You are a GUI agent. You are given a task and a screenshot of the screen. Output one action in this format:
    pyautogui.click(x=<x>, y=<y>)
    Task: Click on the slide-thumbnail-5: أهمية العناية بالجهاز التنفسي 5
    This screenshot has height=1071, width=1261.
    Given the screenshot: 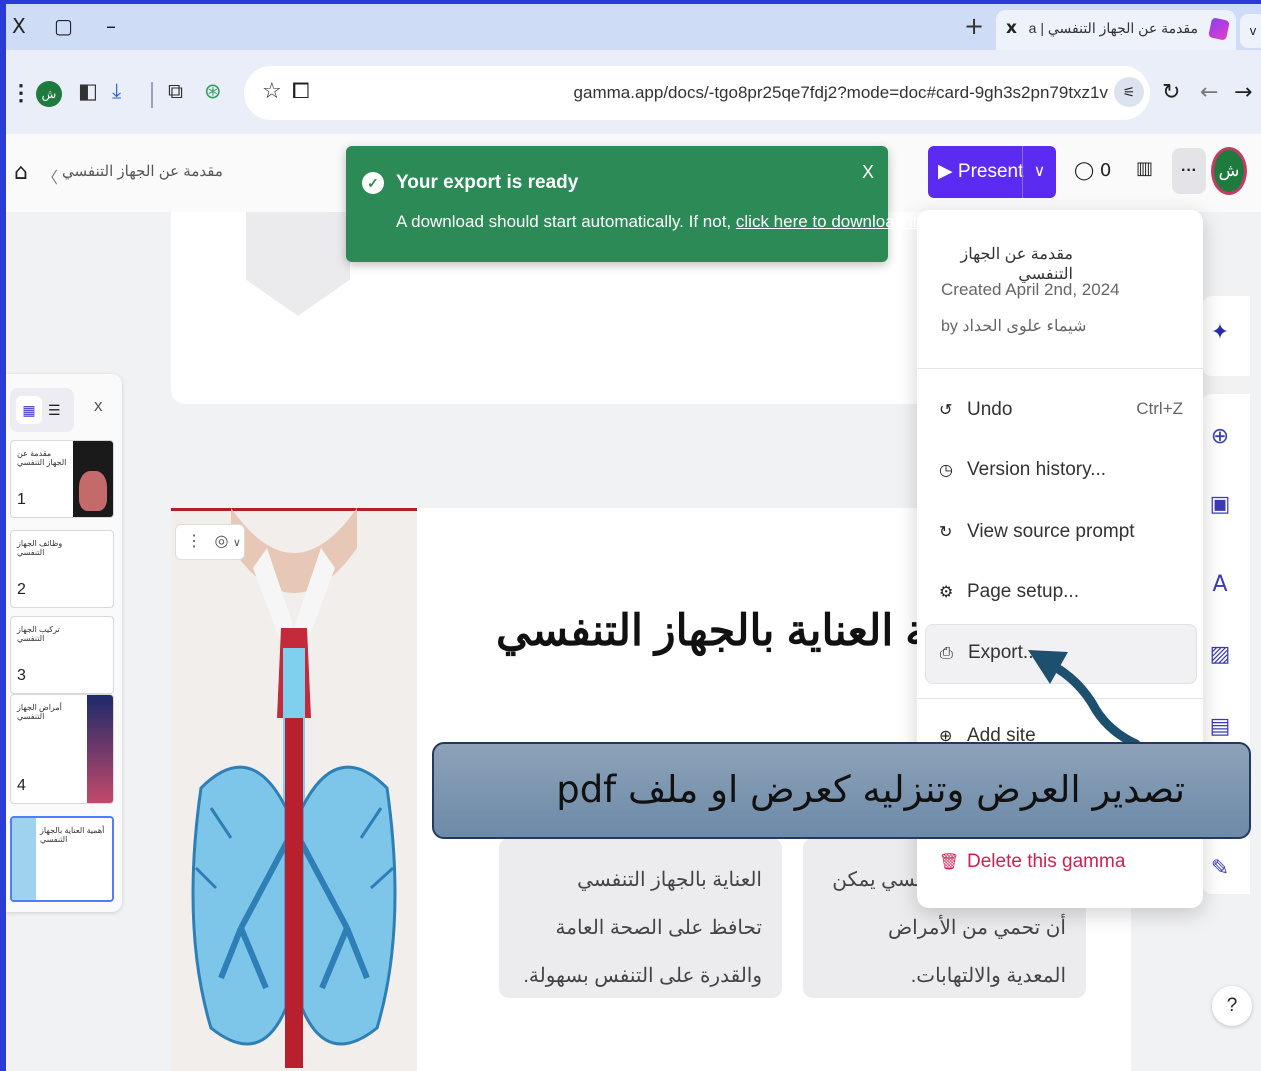 What is the action you would take?
    pyautogui.click(x=62, y=859)
    